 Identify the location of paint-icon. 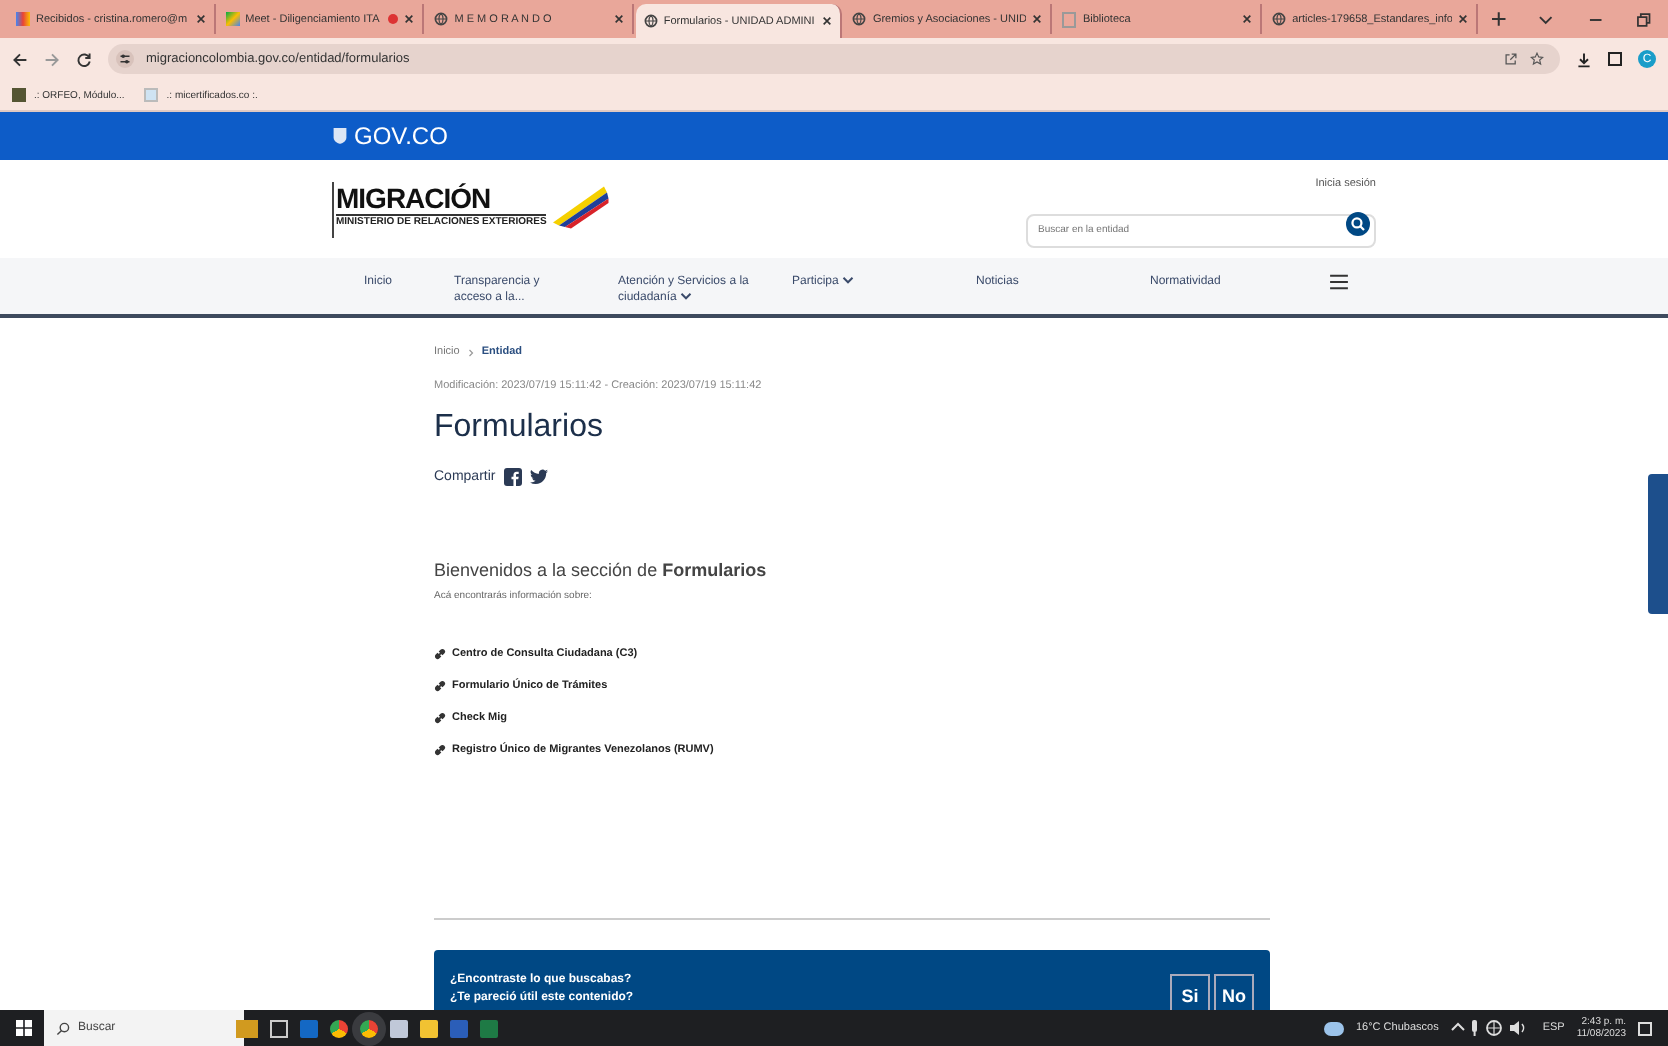
(399, 1028).